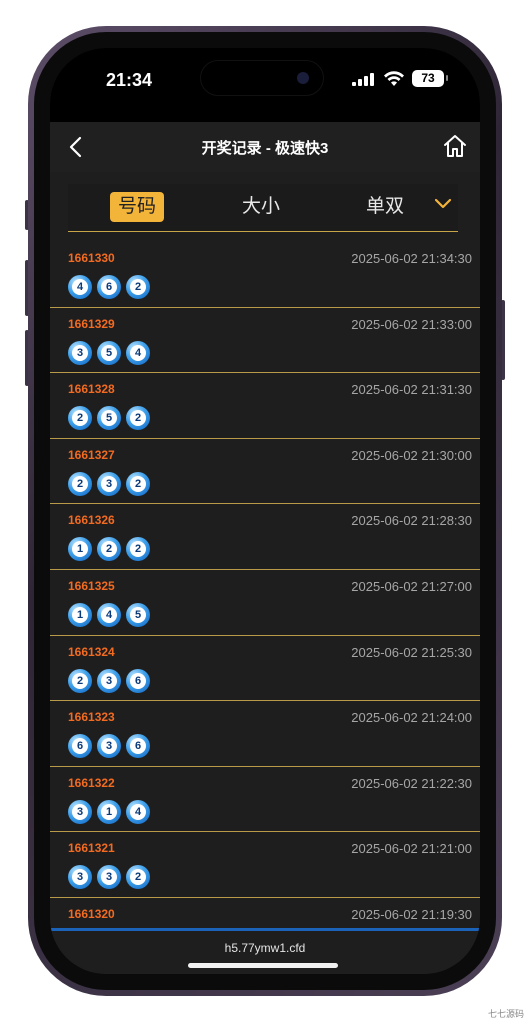 The image size is (530, 1024). I want to click on tab-odd-even: 单双, so click(385, 207).